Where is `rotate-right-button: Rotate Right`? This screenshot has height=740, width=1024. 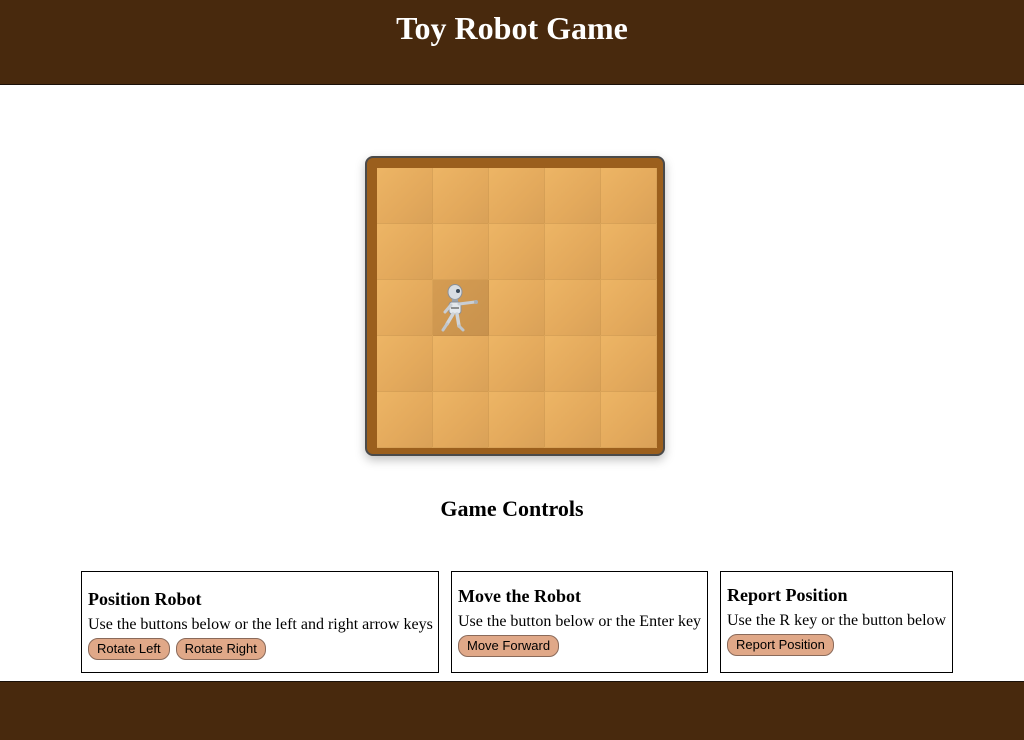 rotate-right-button: Rotate Right is located at coordinates (220, 649).